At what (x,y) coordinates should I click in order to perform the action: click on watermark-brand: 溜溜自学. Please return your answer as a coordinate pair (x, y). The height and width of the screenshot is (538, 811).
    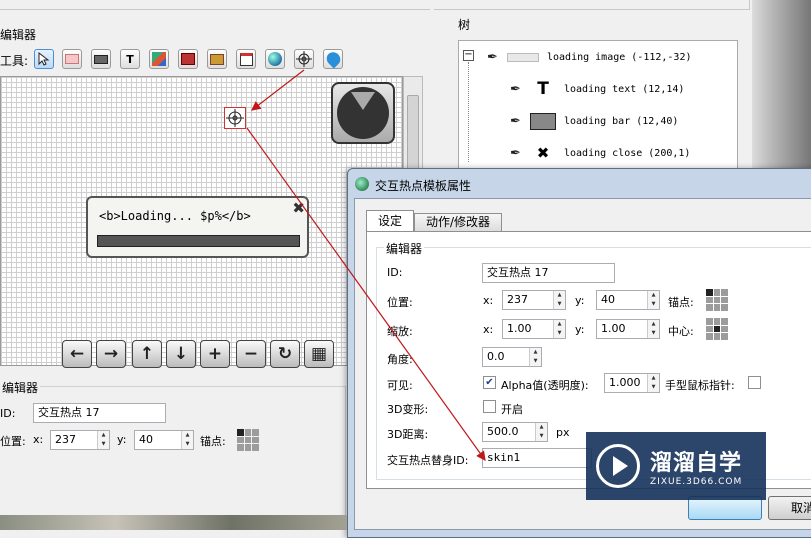
    Looking at the image, I should click on (696, 463).